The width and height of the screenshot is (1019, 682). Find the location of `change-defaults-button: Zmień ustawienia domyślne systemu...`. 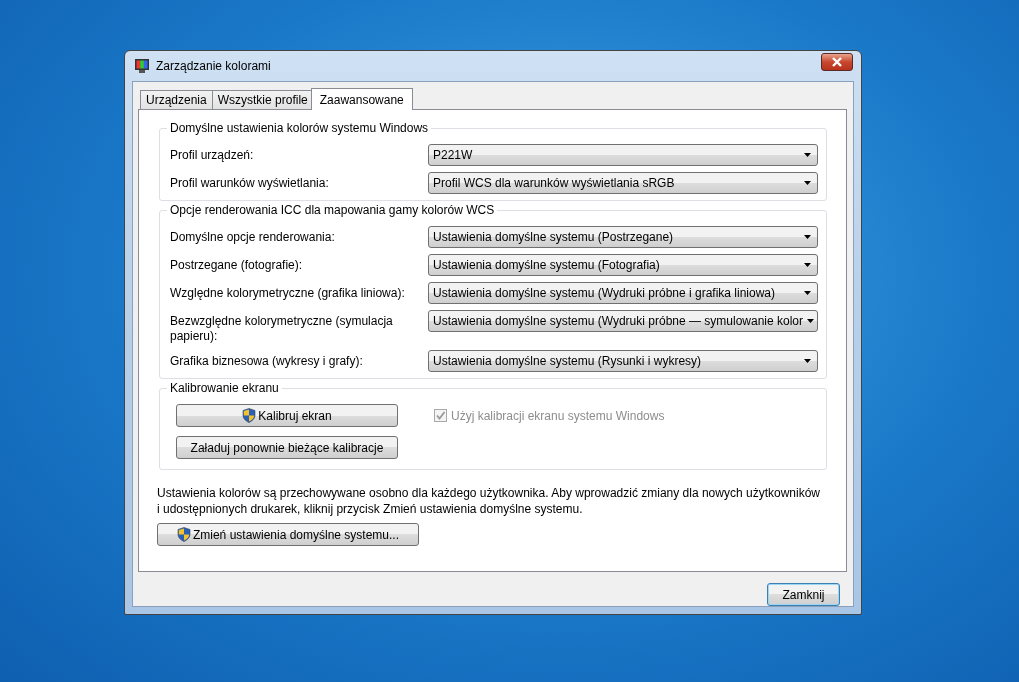

change-defaults-button: Zmień ustawienia domyślne systemu... is located at coordinates (288, 534).